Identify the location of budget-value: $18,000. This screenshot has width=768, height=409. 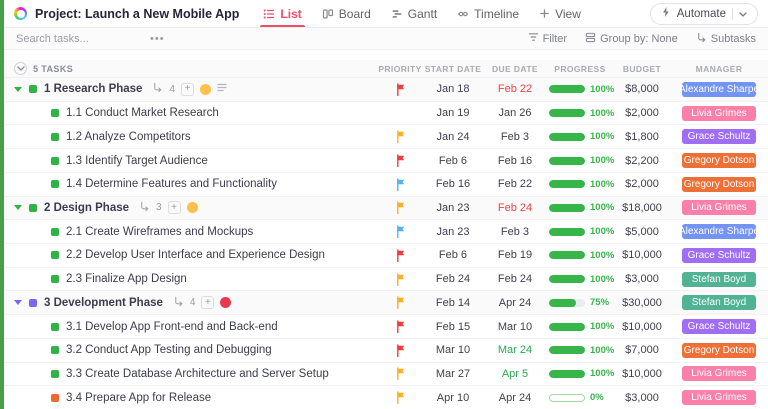
(642, 208).